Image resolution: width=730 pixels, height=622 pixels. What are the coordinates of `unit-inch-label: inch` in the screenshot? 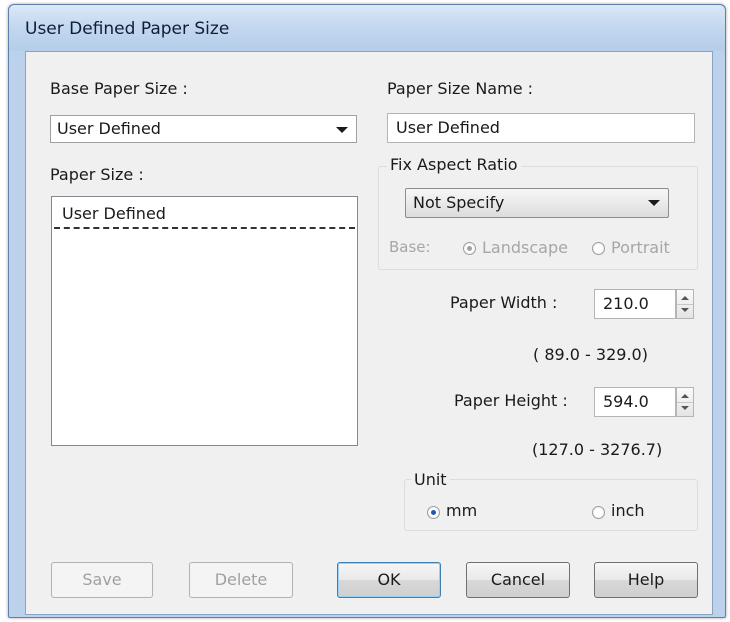 It's located at (628, 510).